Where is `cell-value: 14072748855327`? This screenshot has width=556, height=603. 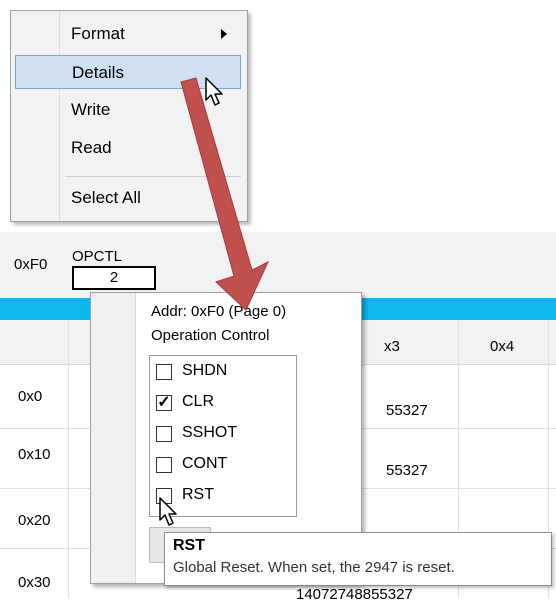 cell-value: 14072748855327 is located at coordinates (354, 594).